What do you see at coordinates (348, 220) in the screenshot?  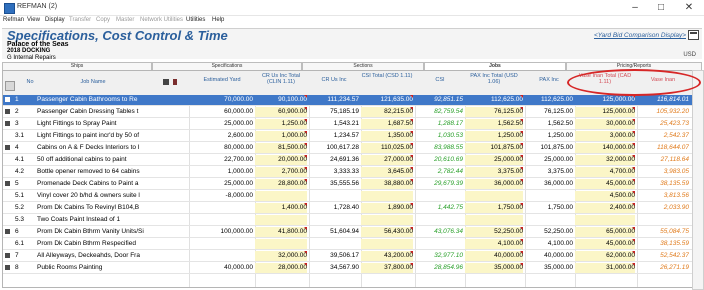 I see `table-row: 5.3 Two Coats Paint Instead of 1` at bounding box center [348, 220].